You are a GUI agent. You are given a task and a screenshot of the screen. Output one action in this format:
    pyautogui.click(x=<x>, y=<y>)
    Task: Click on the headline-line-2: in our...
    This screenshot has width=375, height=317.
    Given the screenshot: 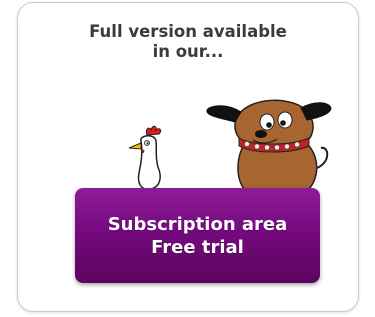 What is the action you would take?
    pyautogui.click(x=188, y=51)
    